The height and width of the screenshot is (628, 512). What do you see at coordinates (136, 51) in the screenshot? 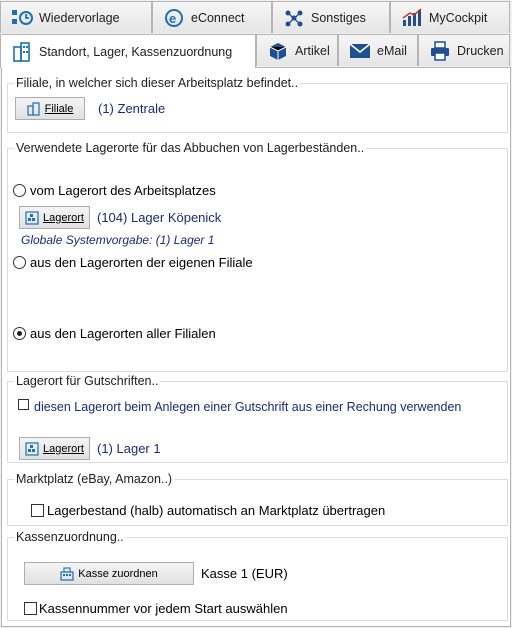
I see `tab-label: Standort, Lager, Kassenzuordnung` at bounding box center [136, 51].